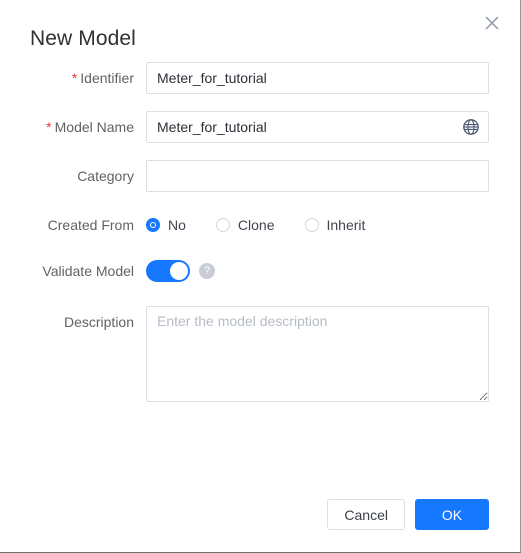 This screenshot has width=521, height=553. I want to click on created-from-radio-group: No Clone Inherit, so click(317, 225).